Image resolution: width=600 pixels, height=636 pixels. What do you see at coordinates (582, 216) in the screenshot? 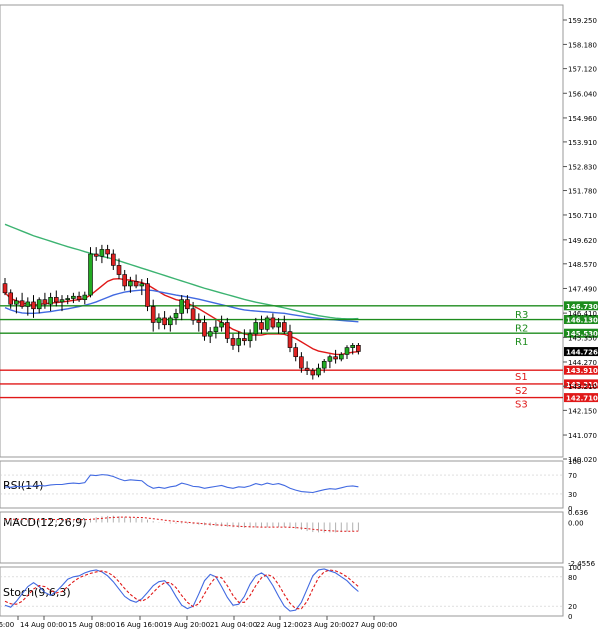
I see `price-tick-label: 150.710` at bounding box center [582, 216].